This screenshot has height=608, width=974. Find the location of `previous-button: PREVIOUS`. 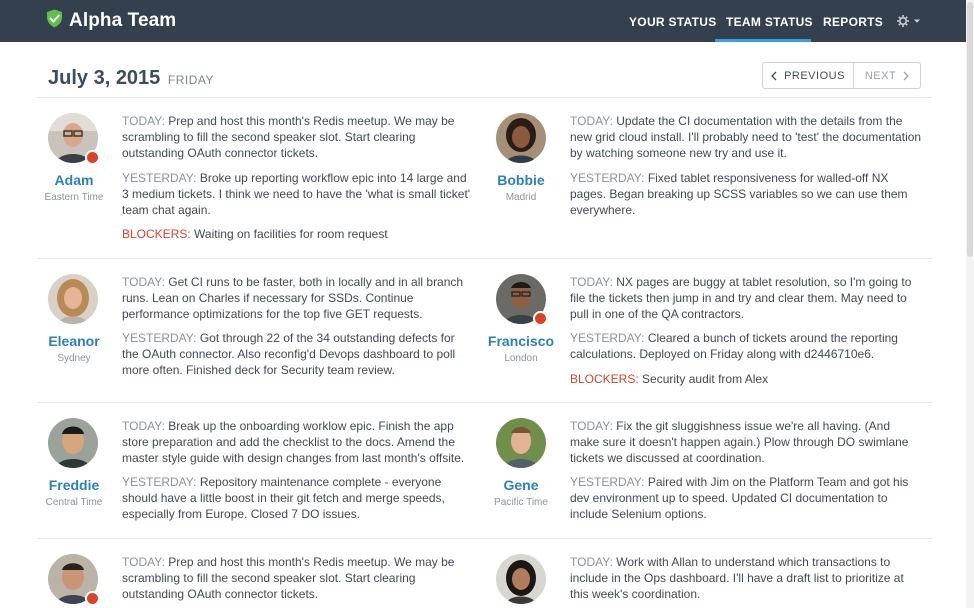

previous-button: PREVIOUS is located at coordinates (808, 75).